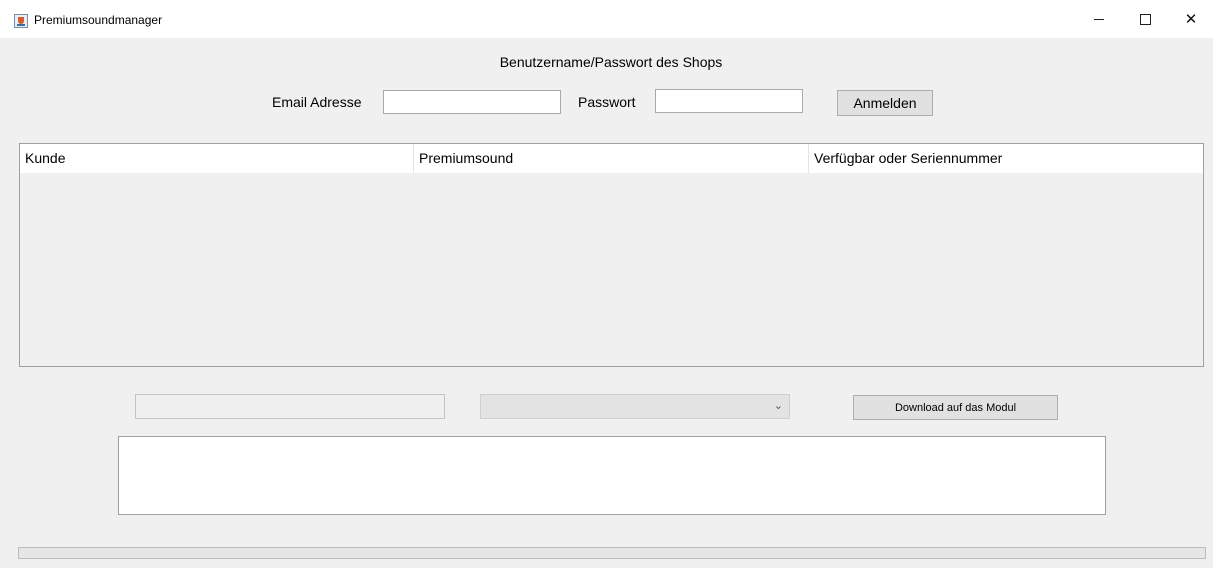 The width and height of the screenshot is (1213, 568). Describe the element at coordinates (1006, 158) in the screenshot. I see `column-header-availability: Verfügbar oder Seriennummer` at that location.